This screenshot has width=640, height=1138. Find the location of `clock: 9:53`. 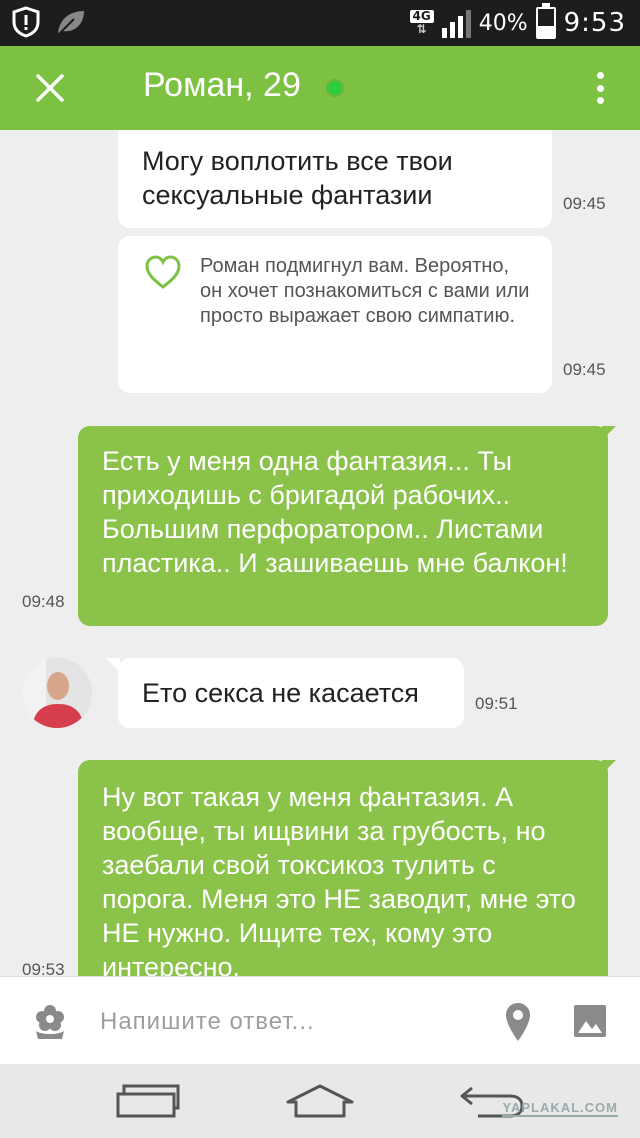

clock: 9:53 is located at coordinates (594, 23).